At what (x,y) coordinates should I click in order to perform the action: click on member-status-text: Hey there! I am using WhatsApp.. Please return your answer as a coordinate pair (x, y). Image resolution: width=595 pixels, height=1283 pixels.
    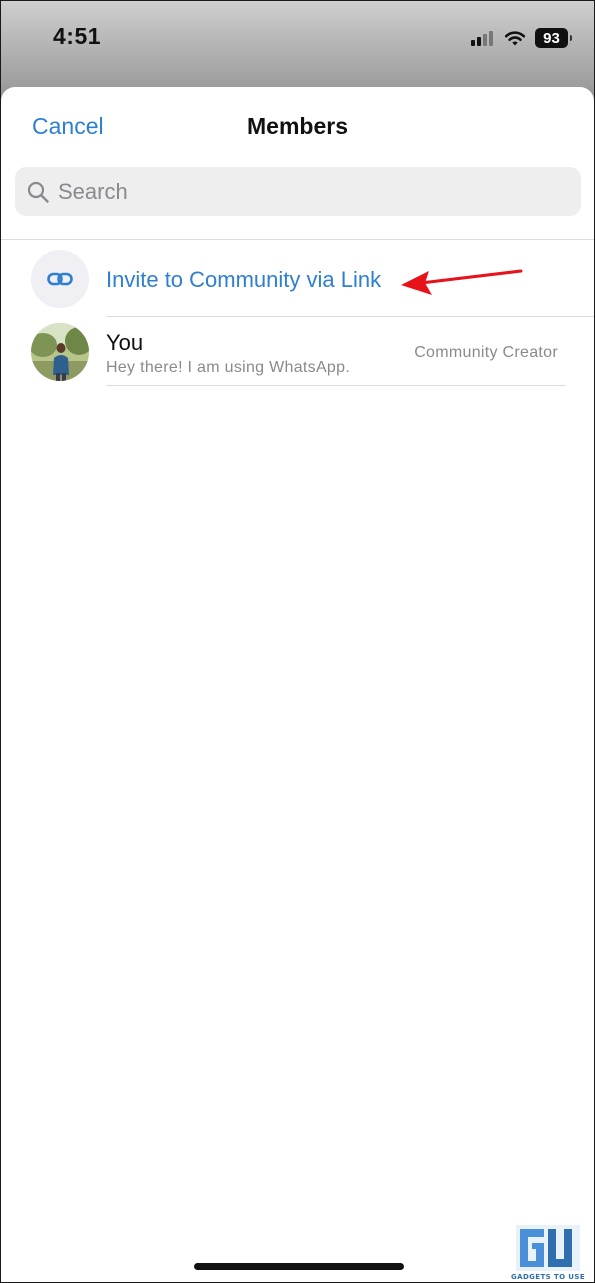
    Looking at the image, I should click on (228, 367).